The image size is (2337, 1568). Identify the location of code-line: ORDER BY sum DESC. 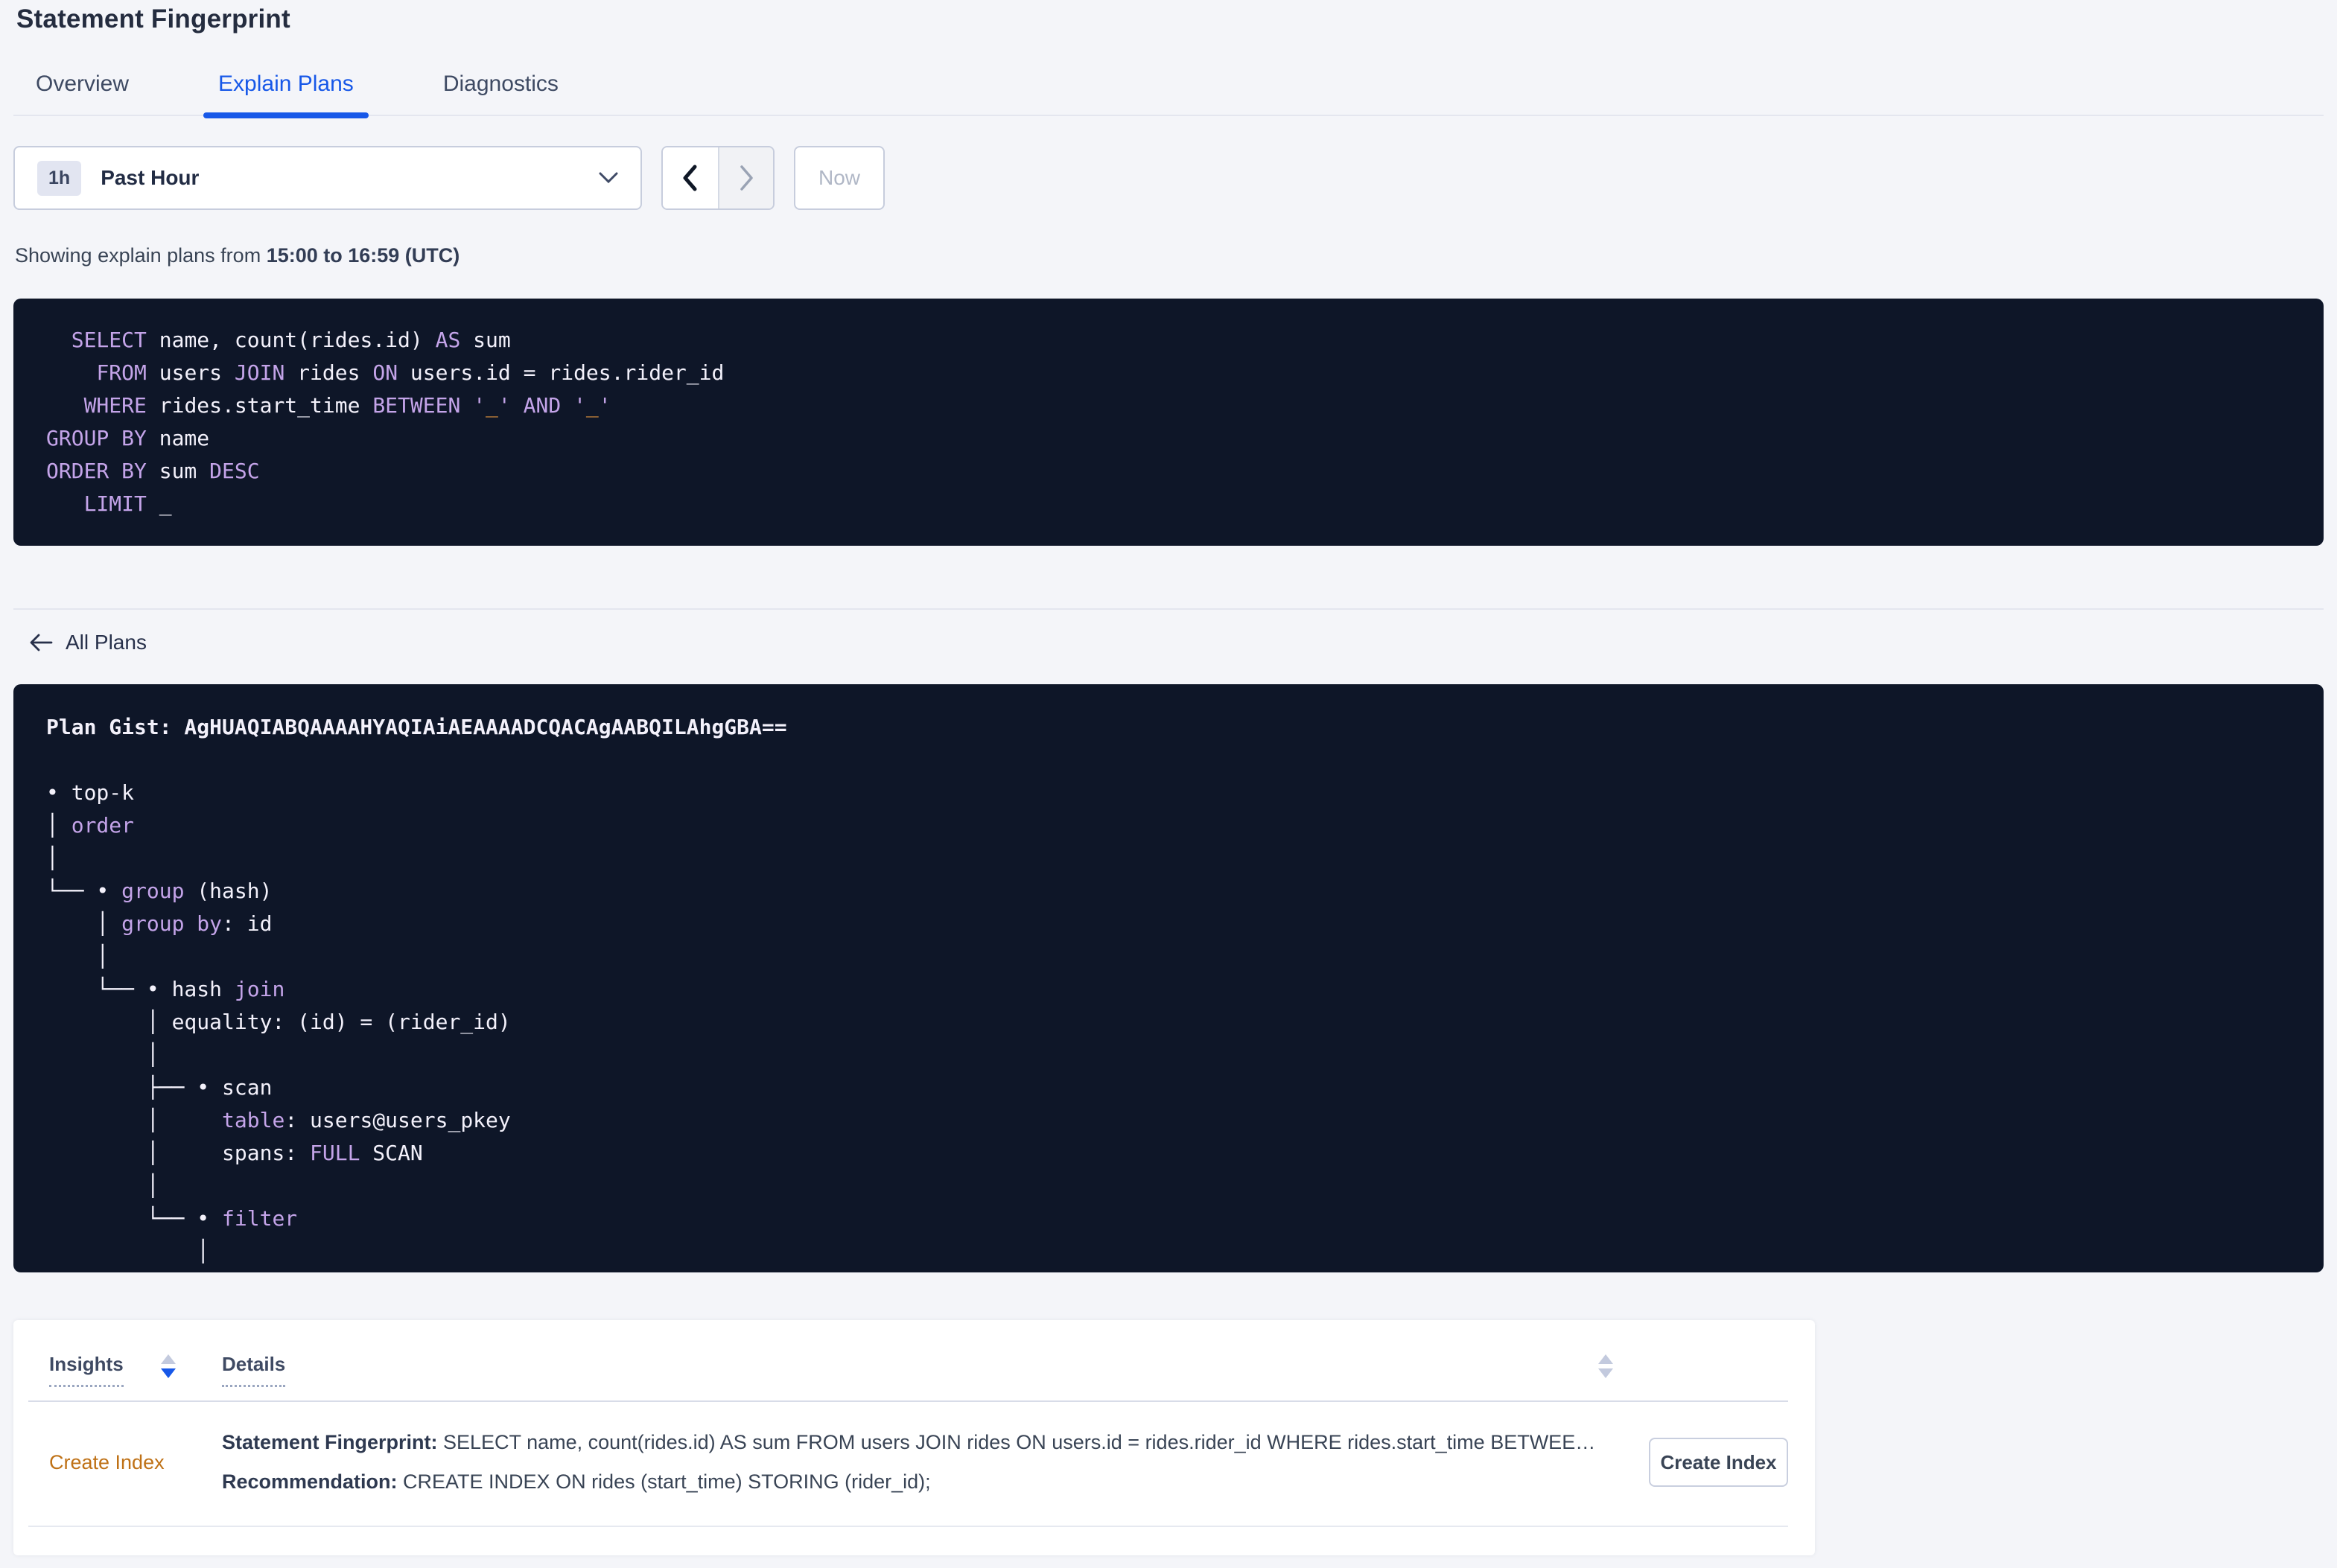
(153, 471).